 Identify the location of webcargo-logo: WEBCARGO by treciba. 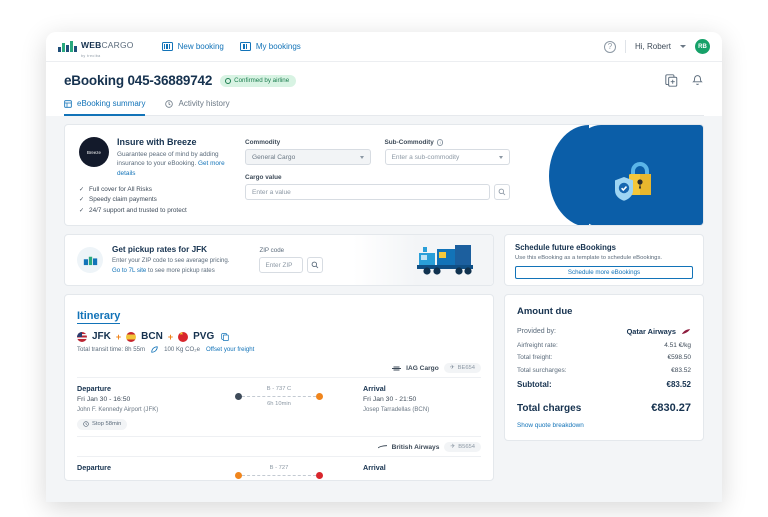
(96, 46).